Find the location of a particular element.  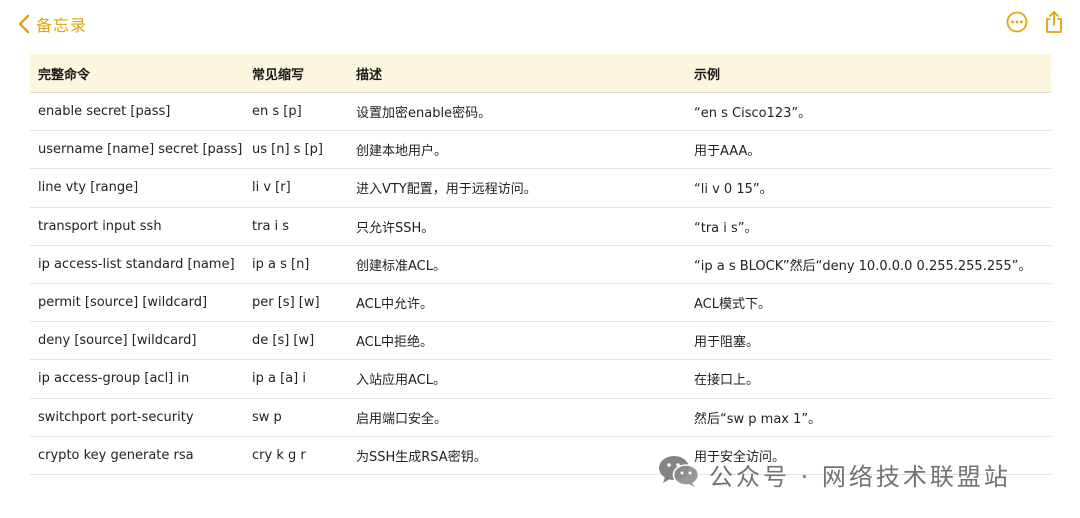

description-cell: 设置加密enable密码。 is located at coordinates (424, 114).